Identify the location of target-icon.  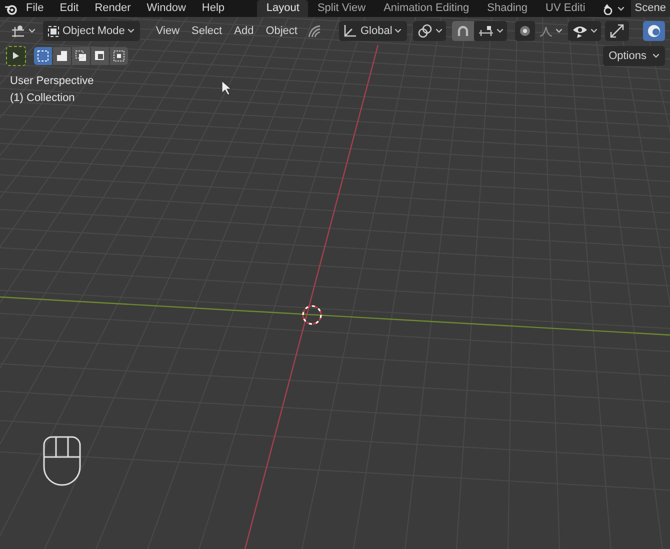
(525, 31).